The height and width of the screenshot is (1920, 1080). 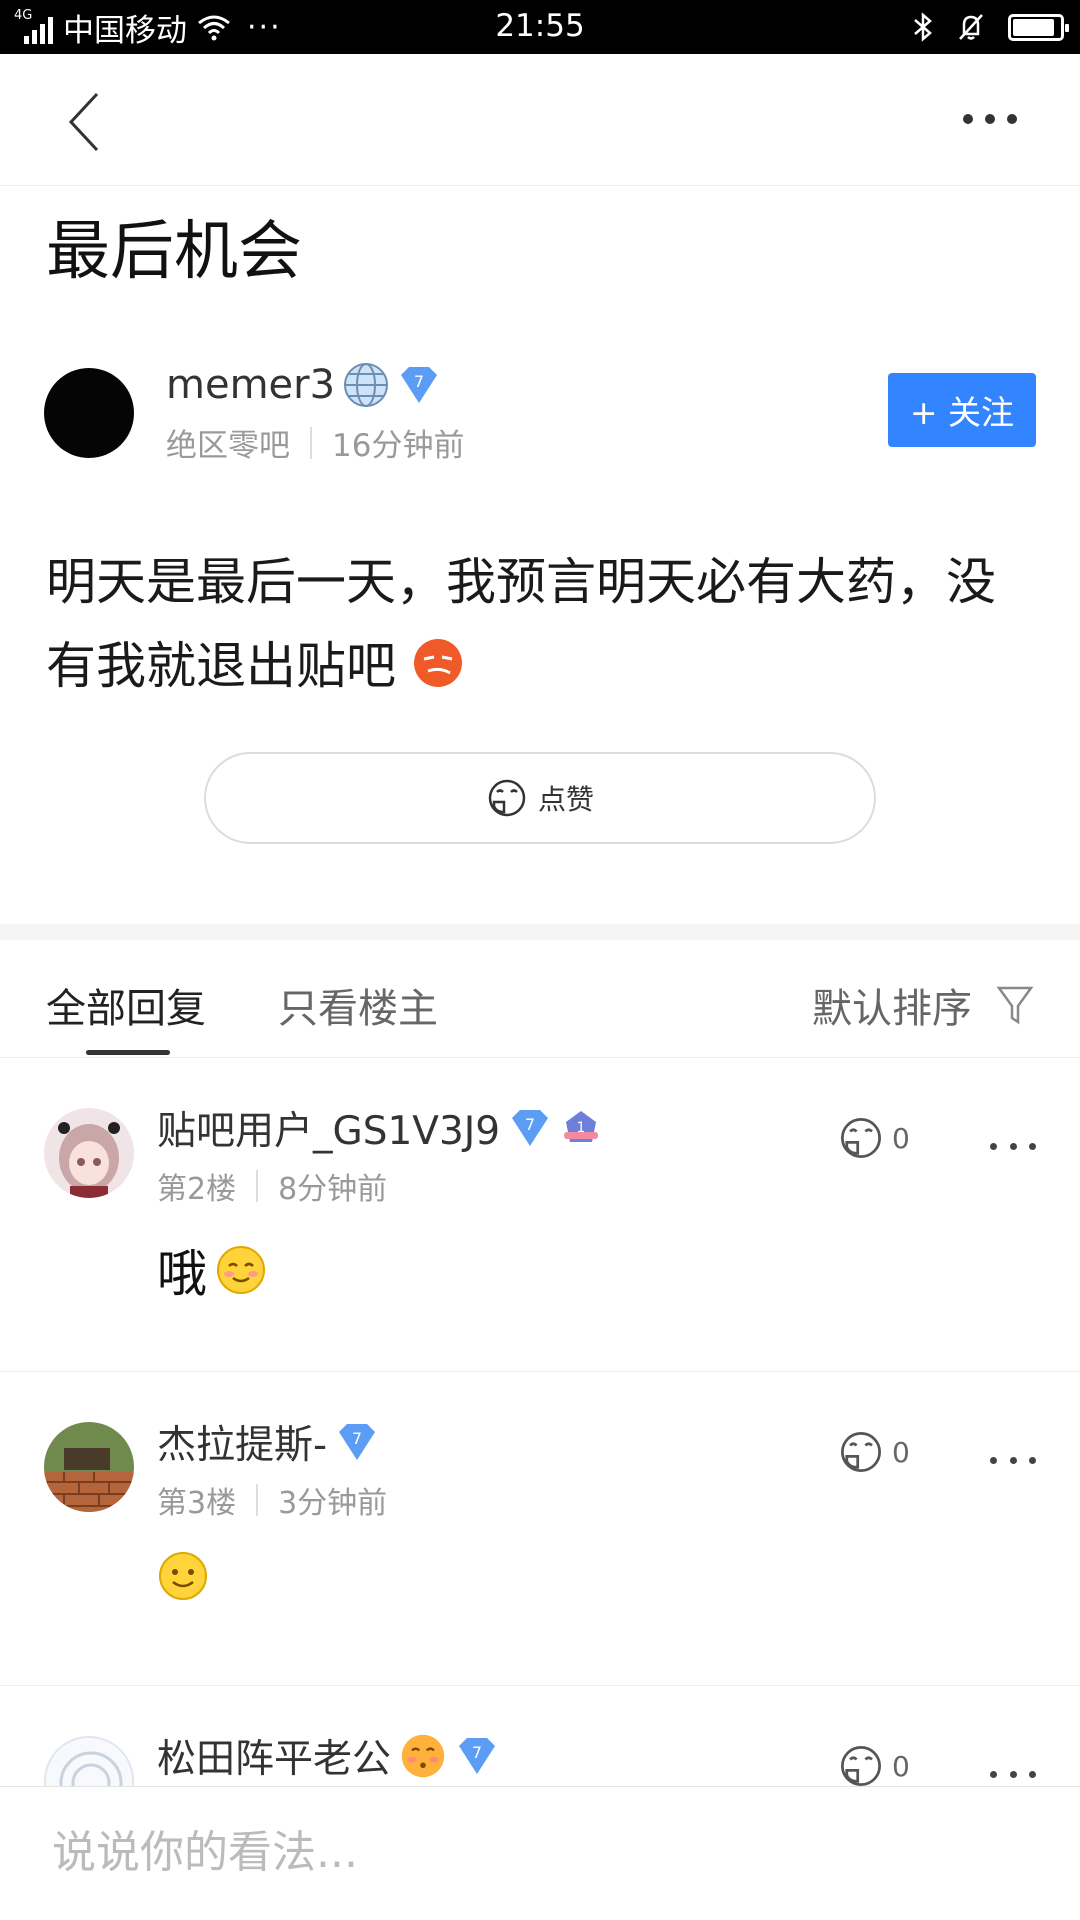 I want to click on status-bar: 4G 中国移动 ··· 21:55, so click(x=540, y=27).